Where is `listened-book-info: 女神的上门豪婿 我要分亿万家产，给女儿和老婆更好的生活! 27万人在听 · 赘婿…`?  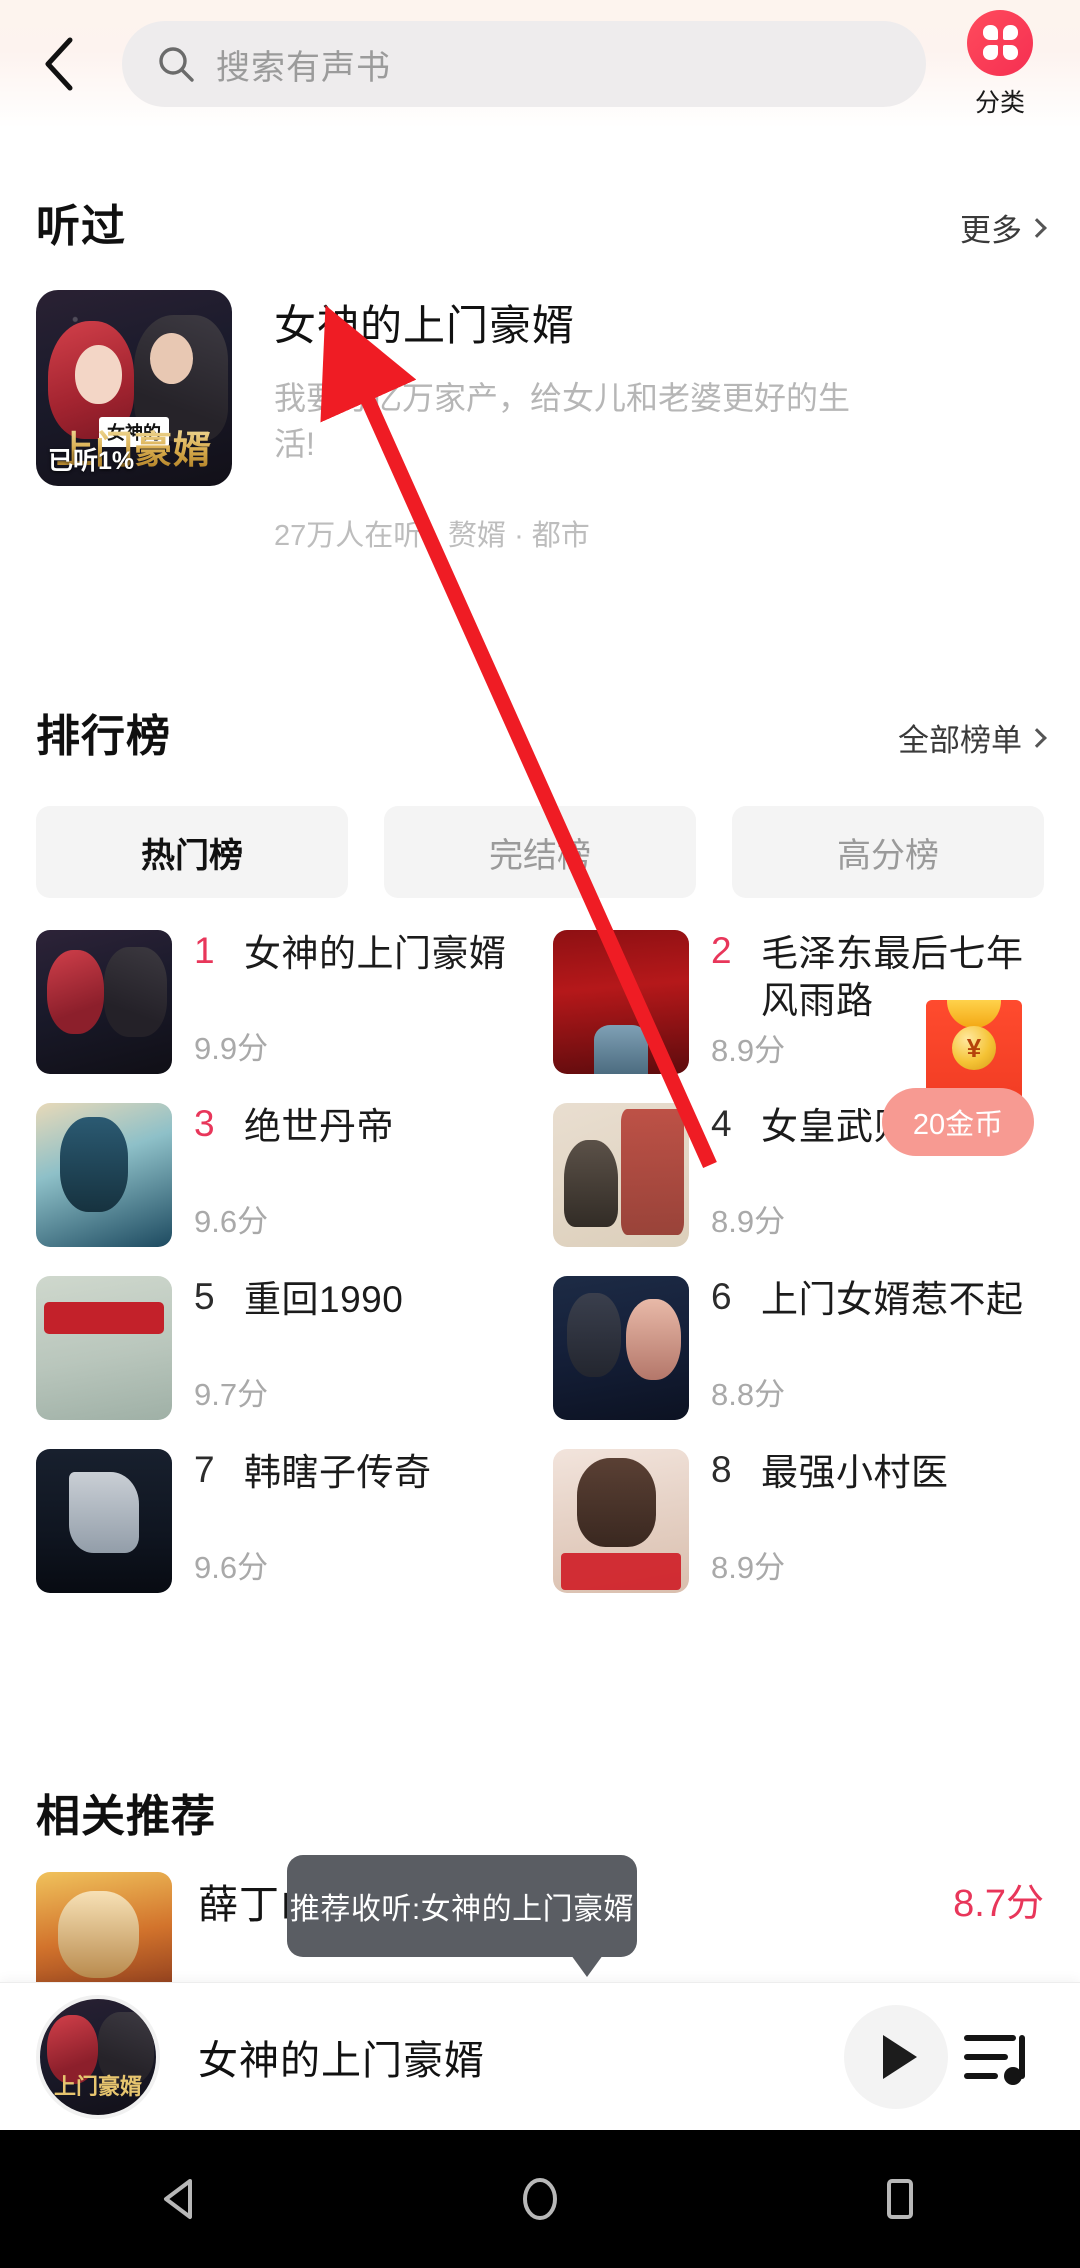 listened-book-info: 女神的上门豪婿 我要分亿万家产，给女儿和老婆更好的生活! 27万人在听 · 赘婿… is located at coordinates (638, 422).